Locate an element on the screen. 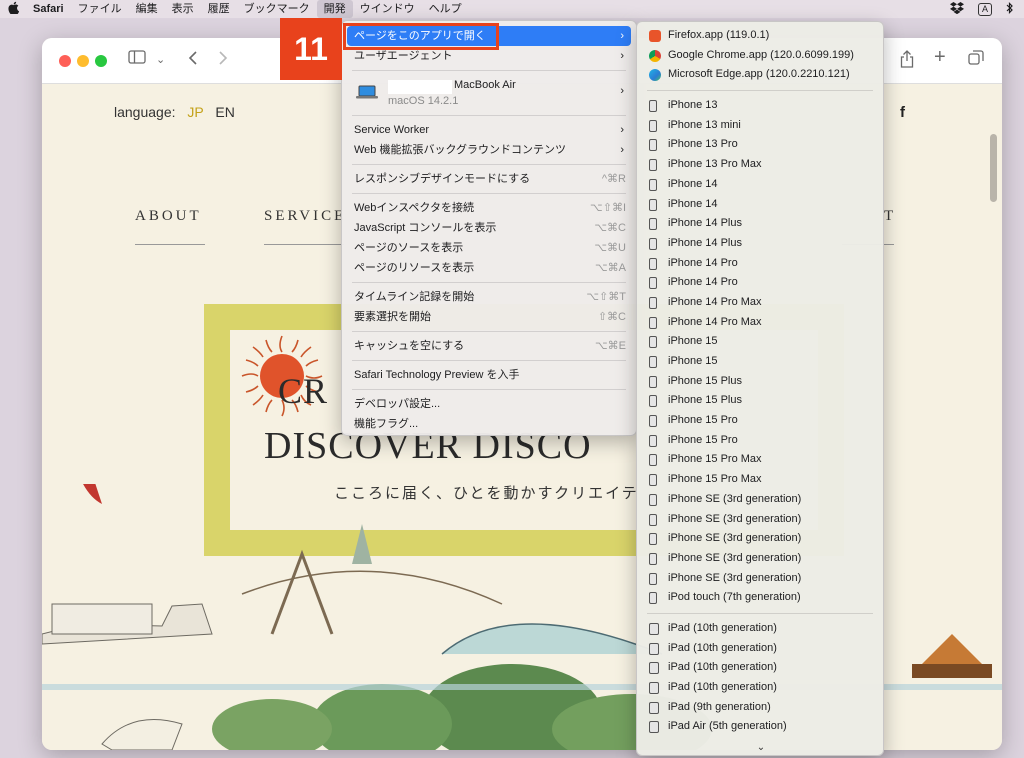 This screenshot has height=758, width=1024. start-timeline-recording-item: タイムライン記録を開始 ⌥⇧⌘T is located at coordinates (489, 297).